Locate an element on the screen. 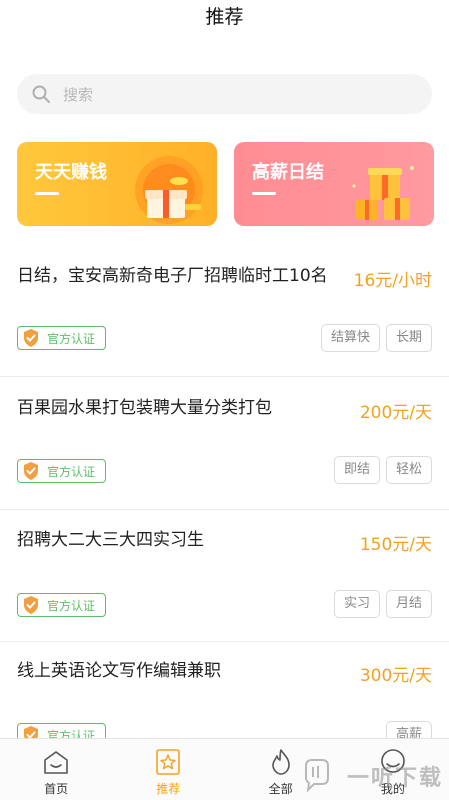  job-salary: 150元/天 is located at coordinates (395, 545).